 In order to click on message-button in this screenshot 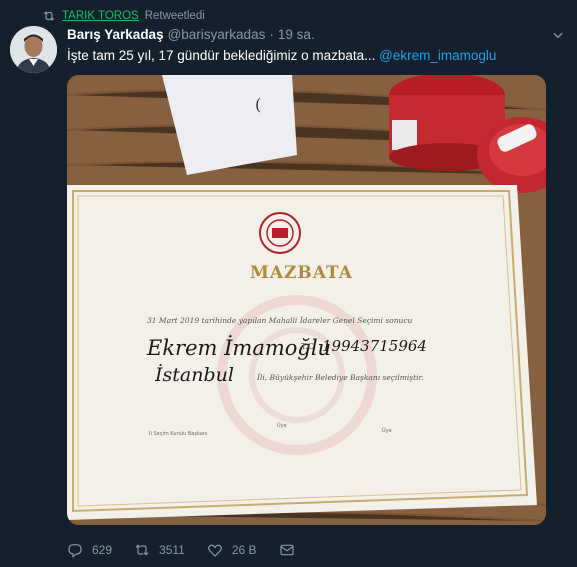, I will do `click(287, 550)`.